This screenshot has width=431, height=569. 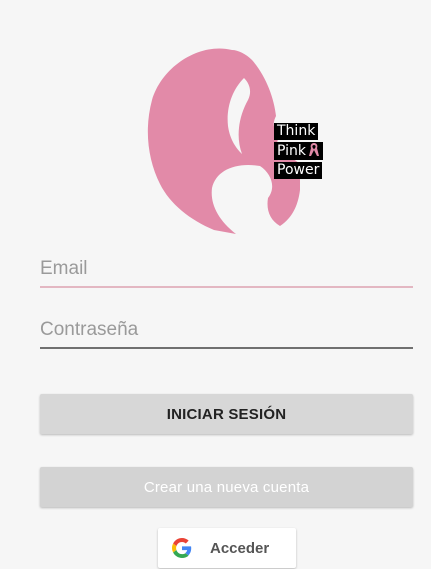 I want to click on tagline-pink: Pink, so click(x=292, y=151).